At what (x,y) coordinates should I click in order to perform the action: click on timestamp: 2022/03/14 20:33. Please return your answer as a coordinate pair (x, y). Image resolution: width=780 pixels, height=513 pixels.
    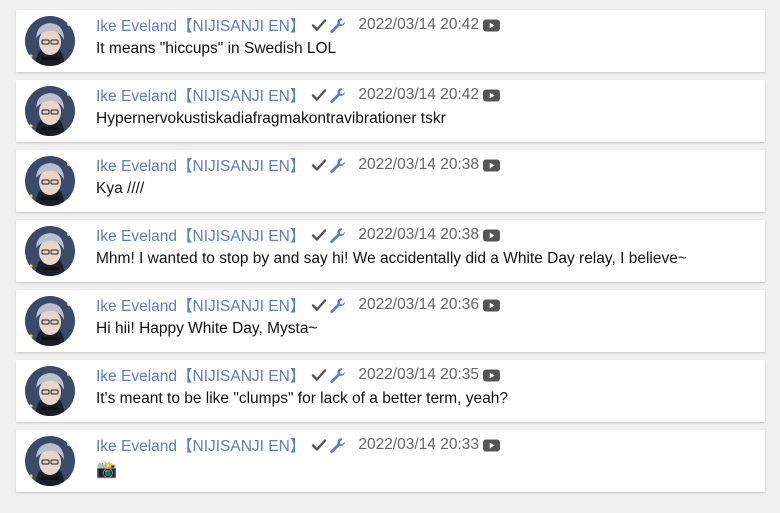
    Looking at the image, I should click on (418, 444).